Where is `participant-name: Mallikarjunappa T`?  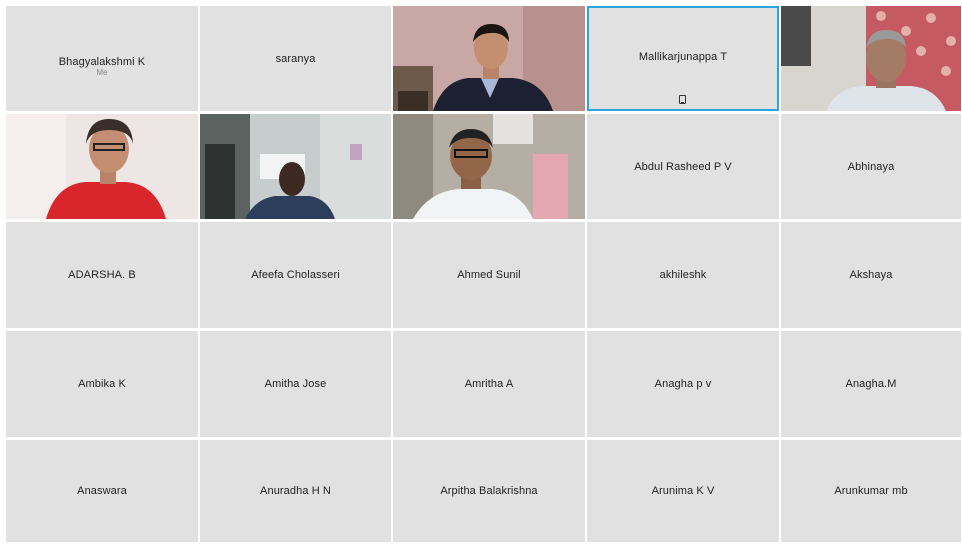
participant-name: Mallikarjunappa T is located at coordinates (683, 57).